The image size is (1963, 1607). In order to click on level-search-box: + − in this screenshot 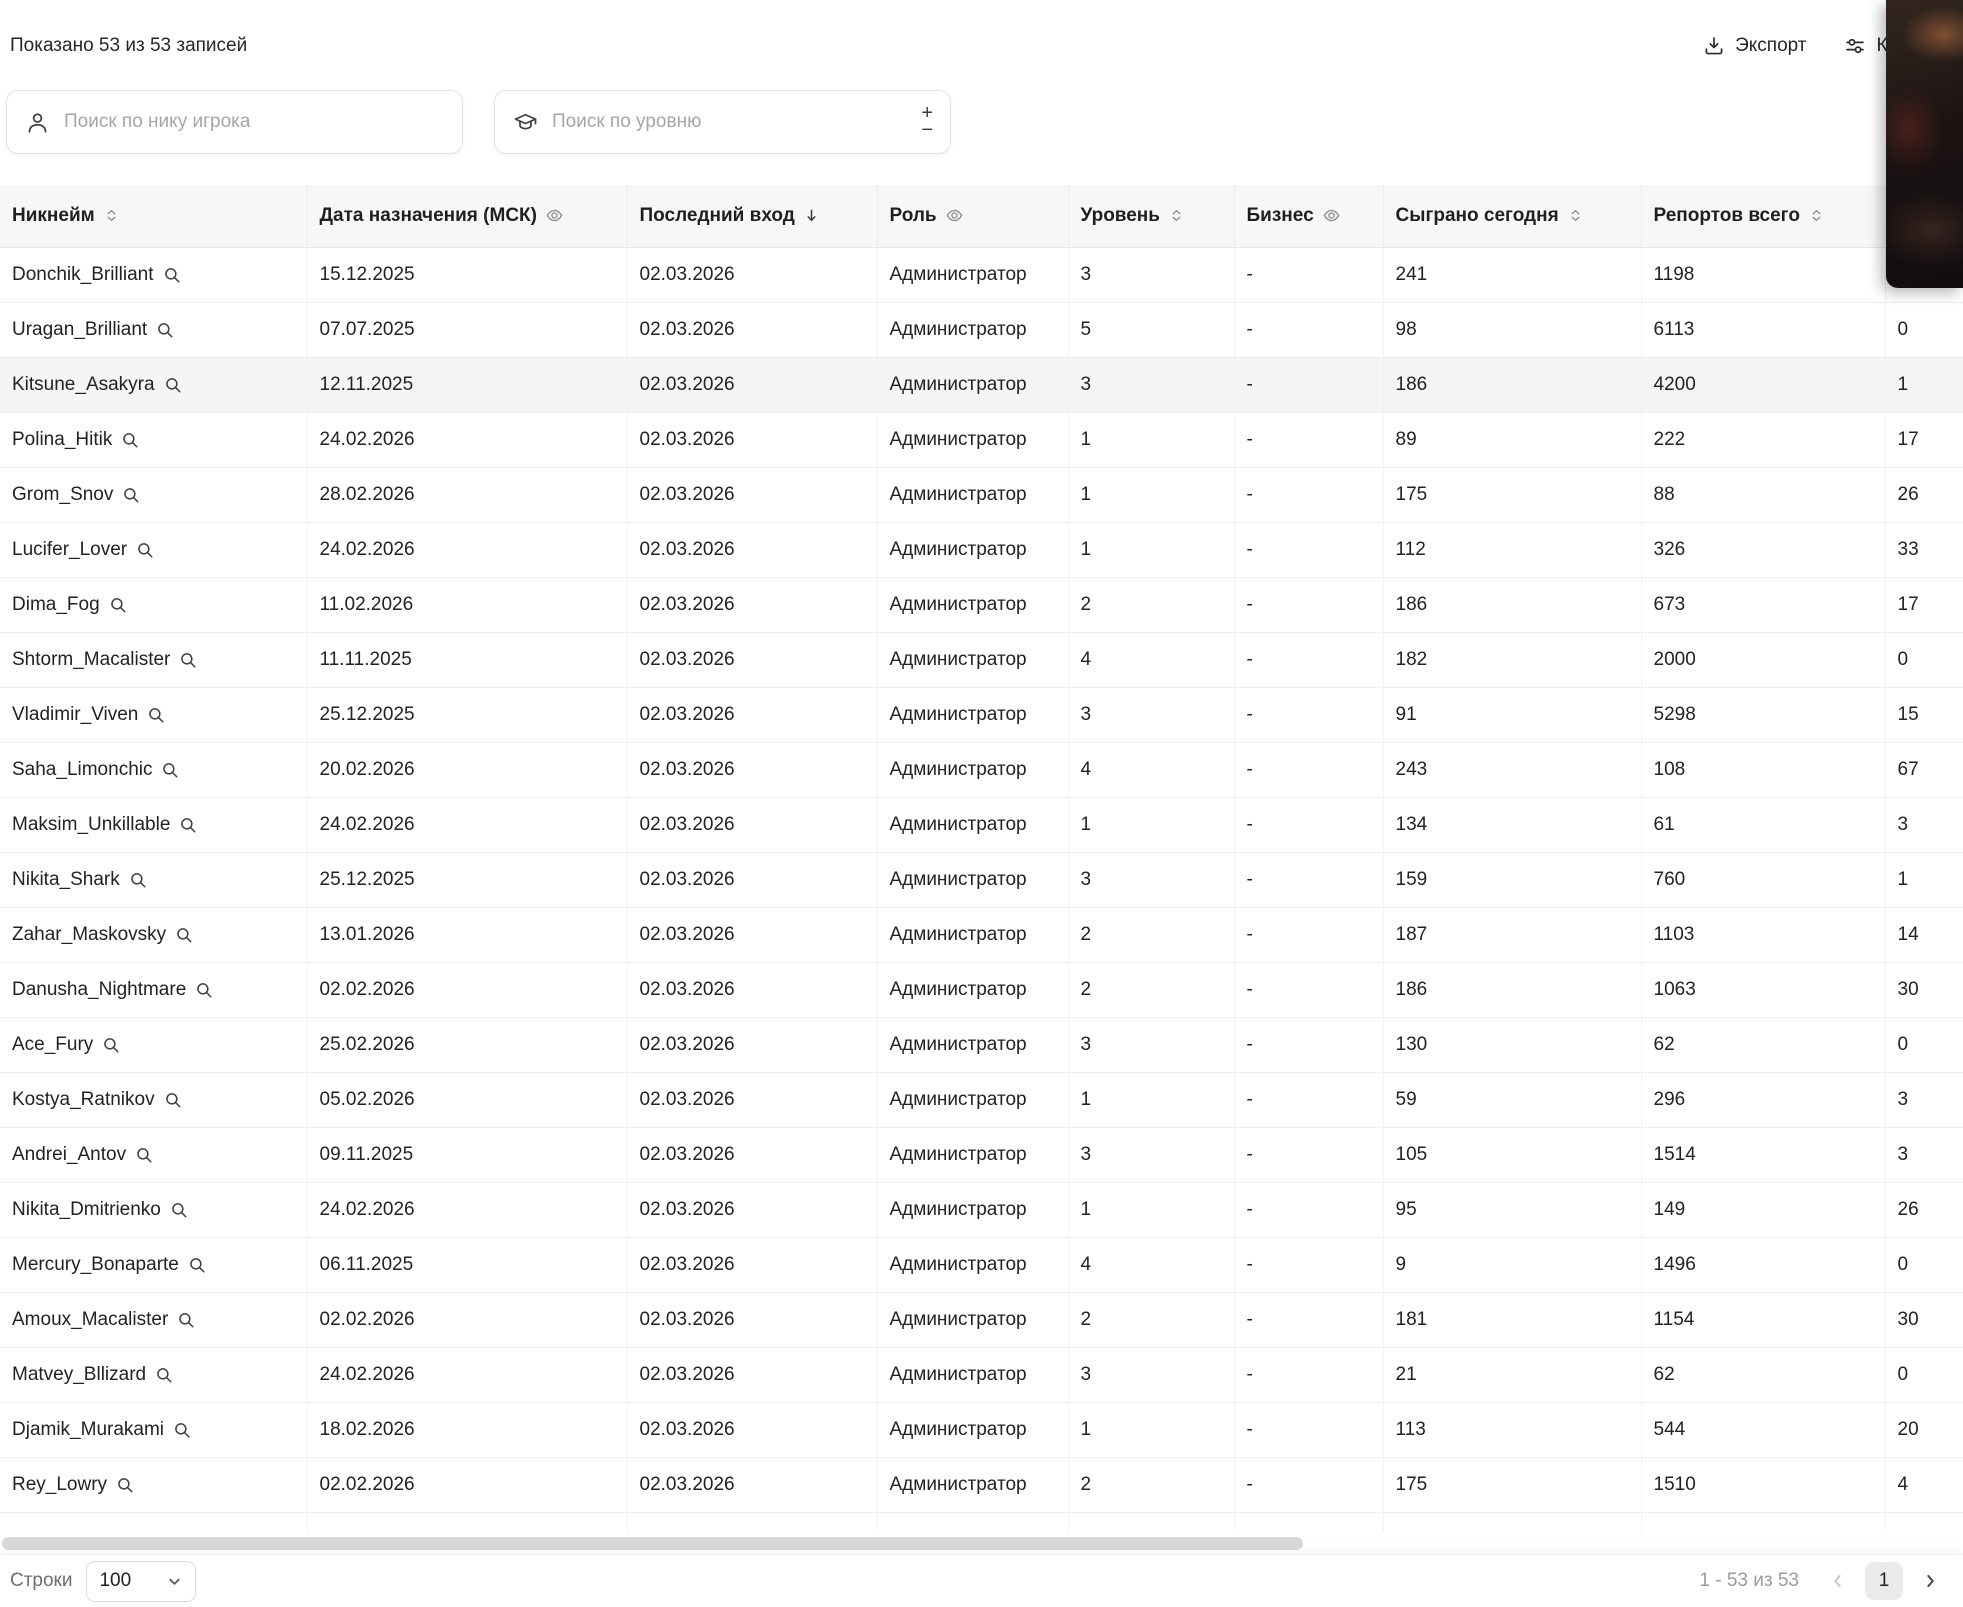, I will do `click(722, 122)`.